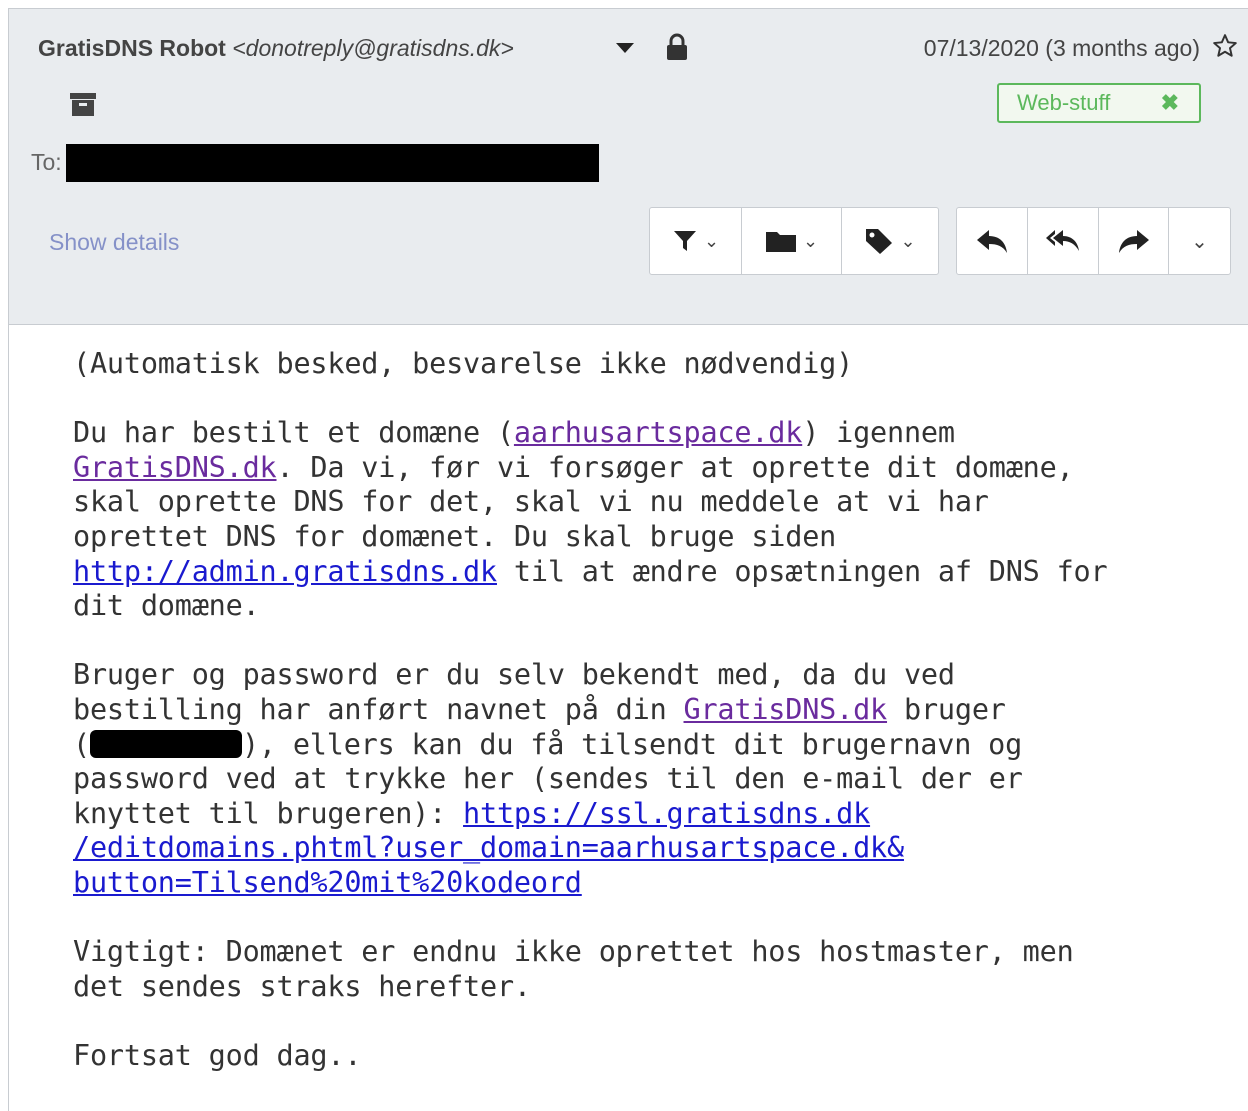  Describe the element at coordinates (285, 571) in the screenshot. I see `link-admin-gratisdns: http://admin.gratisdns.dk` at that location.